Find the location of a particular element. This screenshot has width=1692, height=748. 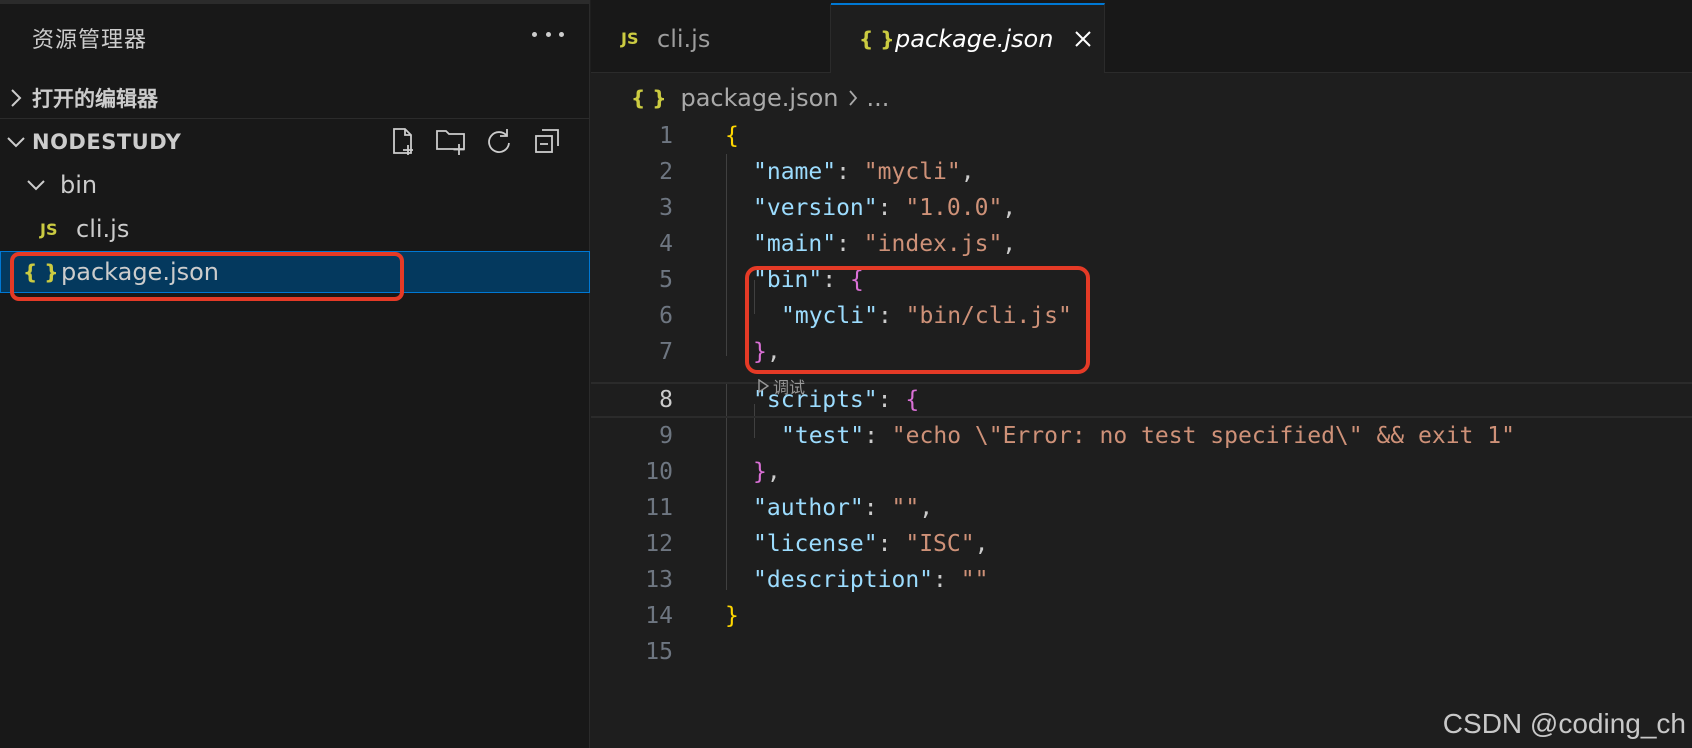

code-line: 2 "name": "mycli", is located at coordinates (1141, 172).